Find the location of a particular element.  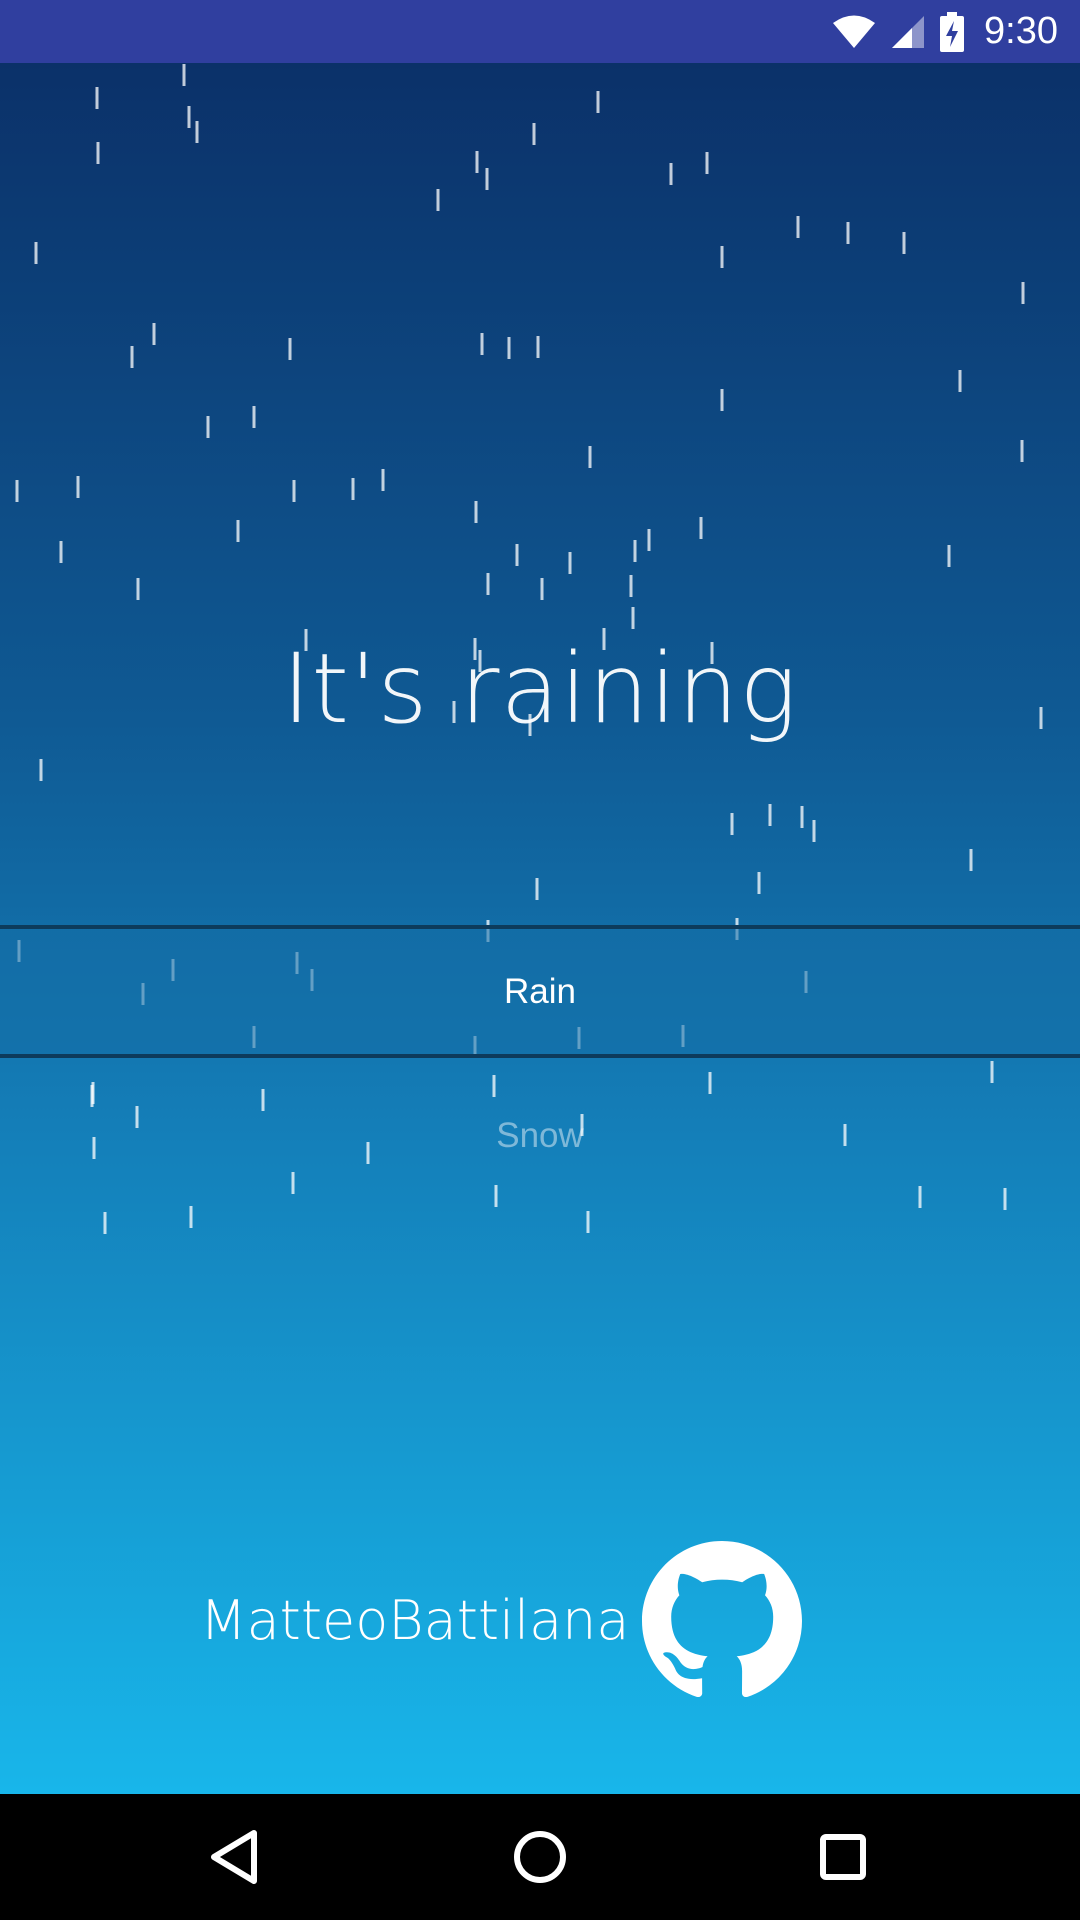

weather-picker: Rain Snow is located at coordinates (540, 1054).